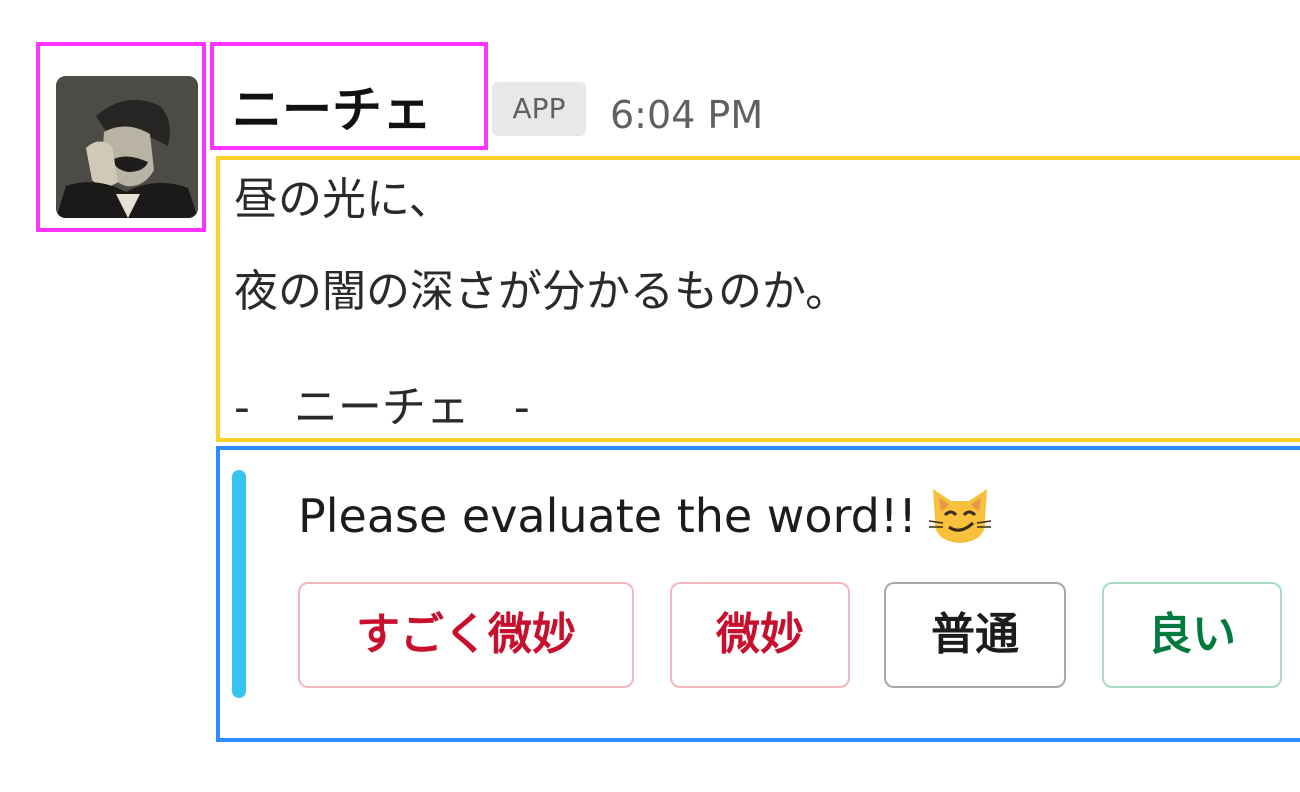 This screenshot has width=1300, height=792. Describe the element at coordinates (466, 635) in the screenshot. I see `button-very-meh: すごく微妙` at that location.